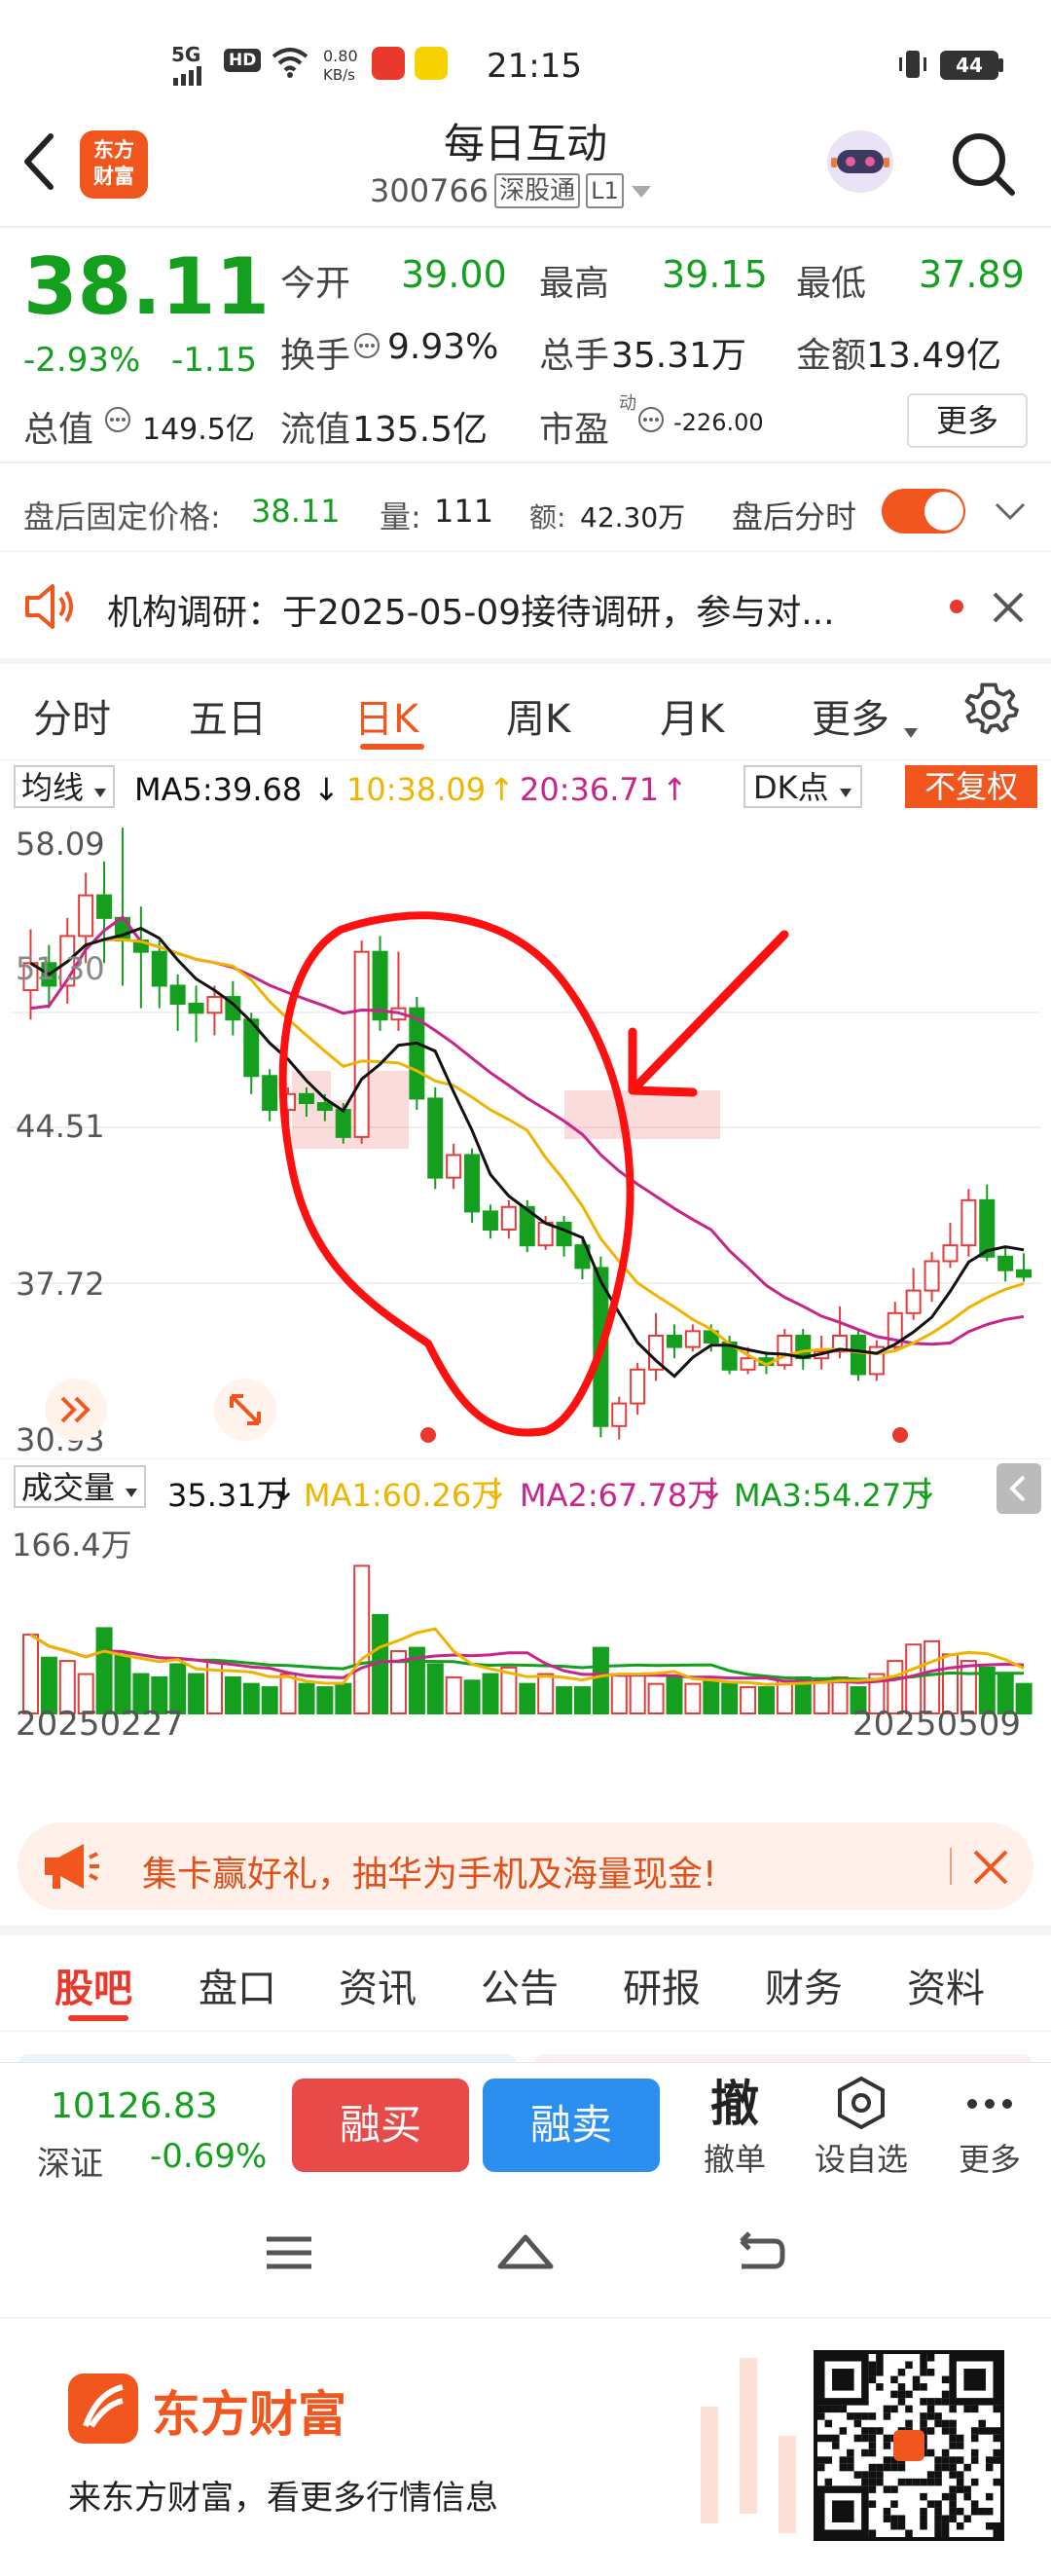 This screenshot has width=1051, height=2576. Describe the element at coordinates (1010, 515) in the screenshot. I see `chevron-down-icon` at that location.